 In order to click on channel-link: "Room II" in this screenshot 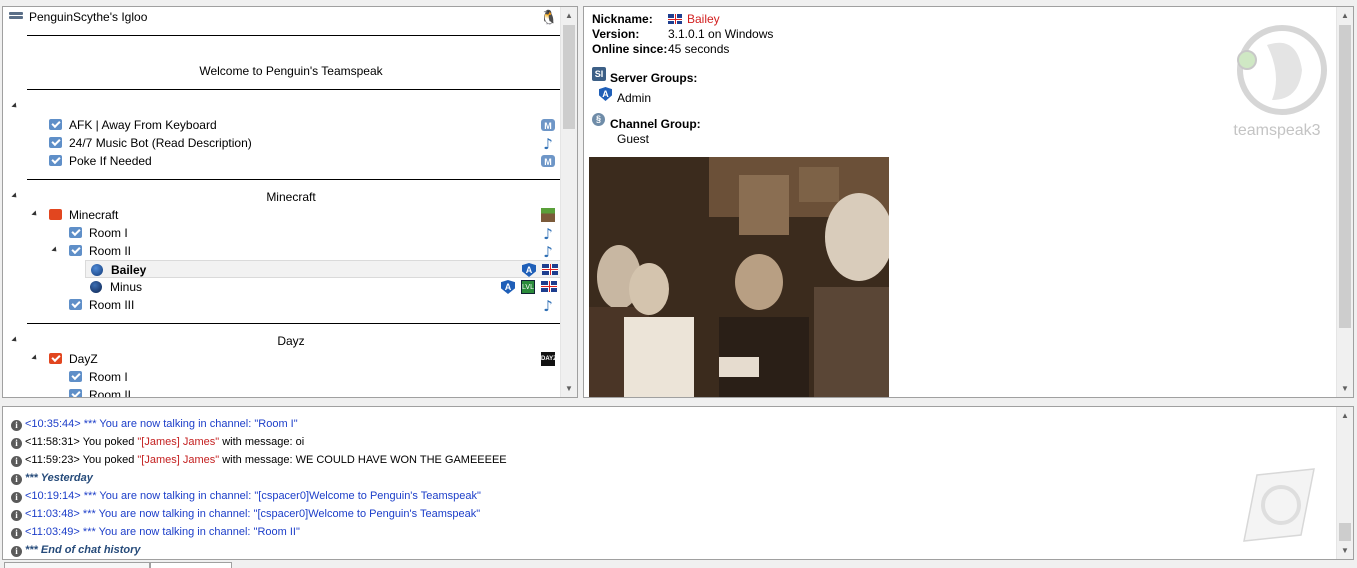, I will do `click(277, 532)`.